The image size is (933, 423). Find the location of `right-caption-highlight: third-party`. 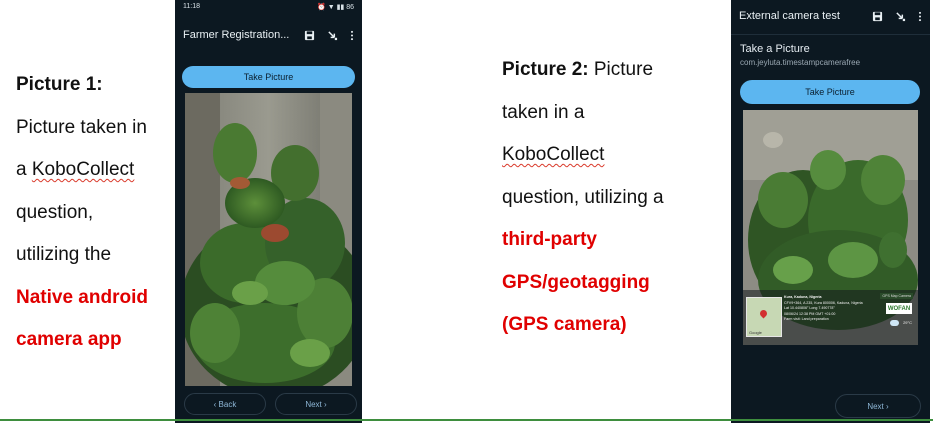

right-caption-highlight: third-party is located at coordinates (549, 239).